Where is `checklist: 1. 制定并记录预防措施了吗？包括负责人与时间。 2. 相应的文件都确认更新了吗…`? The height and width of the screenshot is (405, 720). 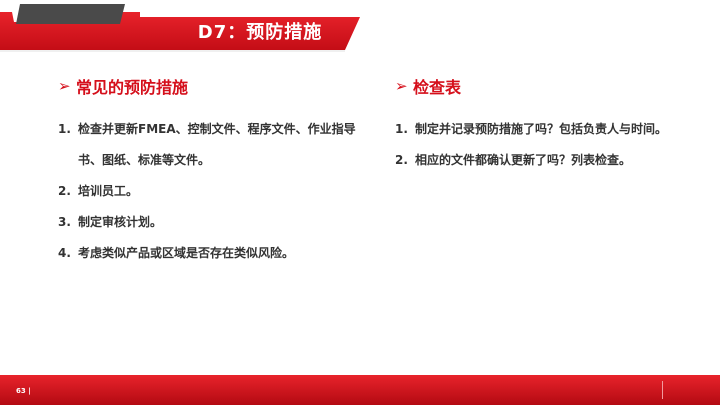 checklist: 1. 制定并记录预防措施了吗？包括负责人与时间。 2. 相应的文件都确认更新了吗… is located at coordinates (545, 145).